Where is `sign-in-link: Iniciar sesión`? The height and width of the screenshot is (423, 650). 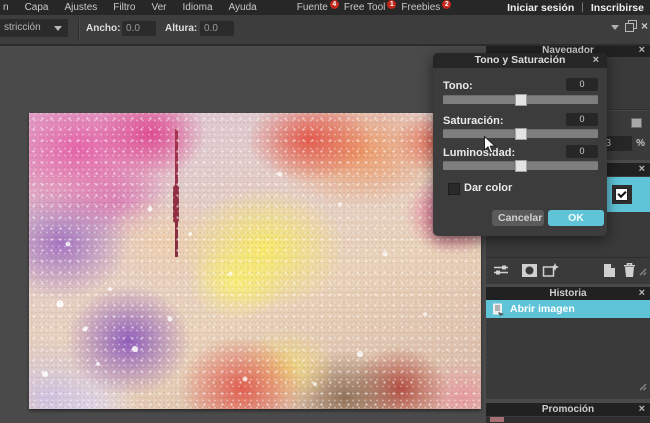
sign-in-link: Iniciar sesión is located at coordinates (540, 8).